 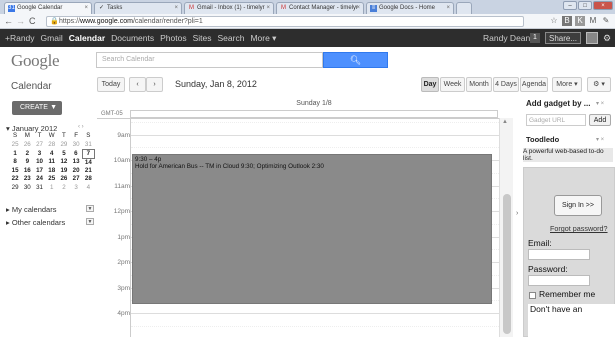 What do you see at coordinates (556, 120) in the screenshot?
I see `gadget-url-input: Gadget URL` at bounding box center [556, 120].